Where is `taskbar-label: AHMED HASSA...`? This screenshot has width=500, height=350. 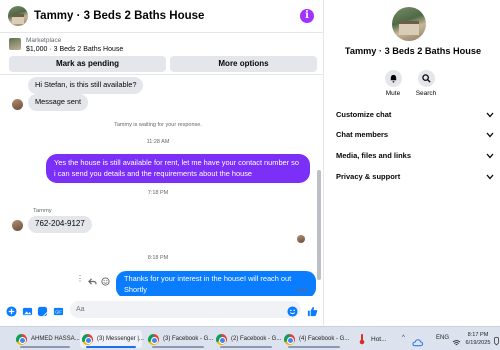 taskbar-label: AHMED HASSA... is located at coordinates (55, 339).